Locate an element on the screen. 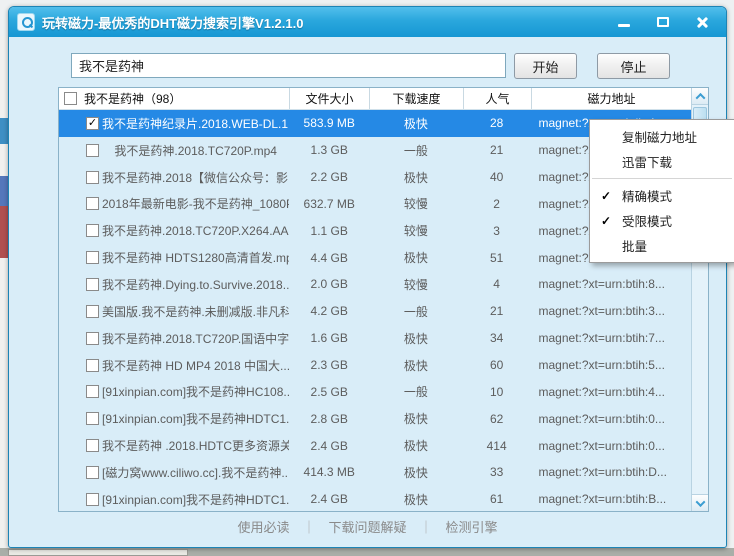  menu-item: 复制磁力地址 is located at coordinates (662, 136).